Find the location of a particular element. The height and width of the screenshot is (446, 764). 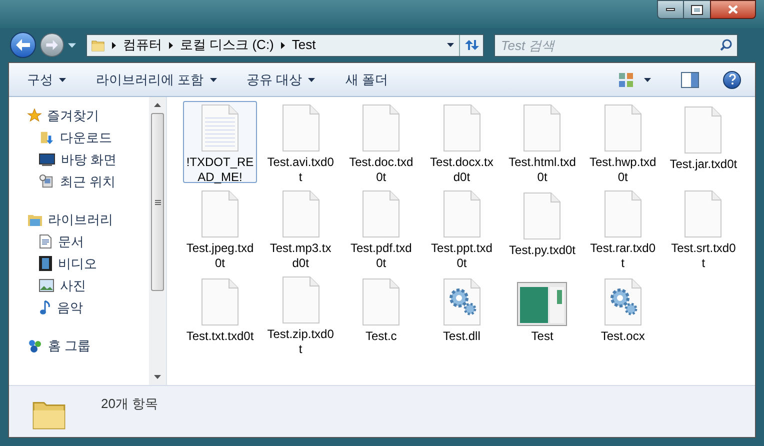

file-item: Test.avi.txd0t is located at coordinates (301, 142).